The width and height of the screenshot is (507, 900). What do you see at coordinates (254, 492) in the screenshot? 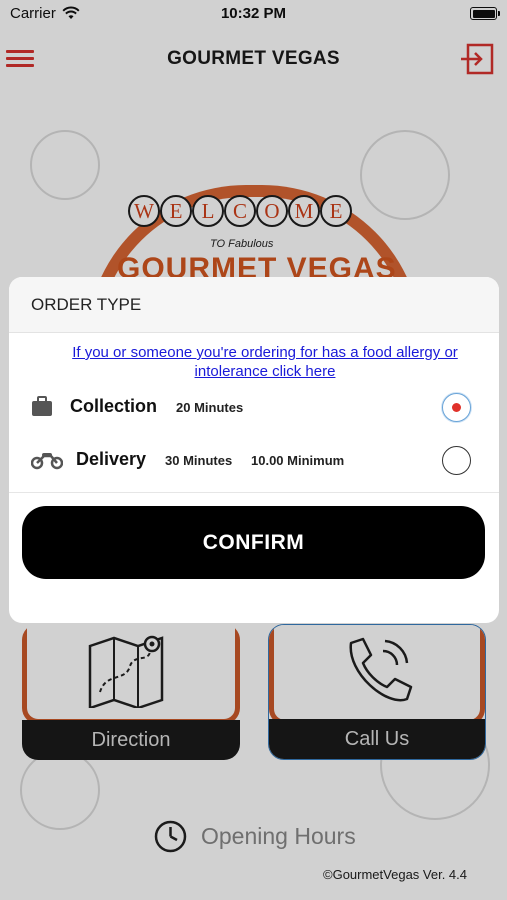
I see `dialog-divider` at bounding box center [254, 492].